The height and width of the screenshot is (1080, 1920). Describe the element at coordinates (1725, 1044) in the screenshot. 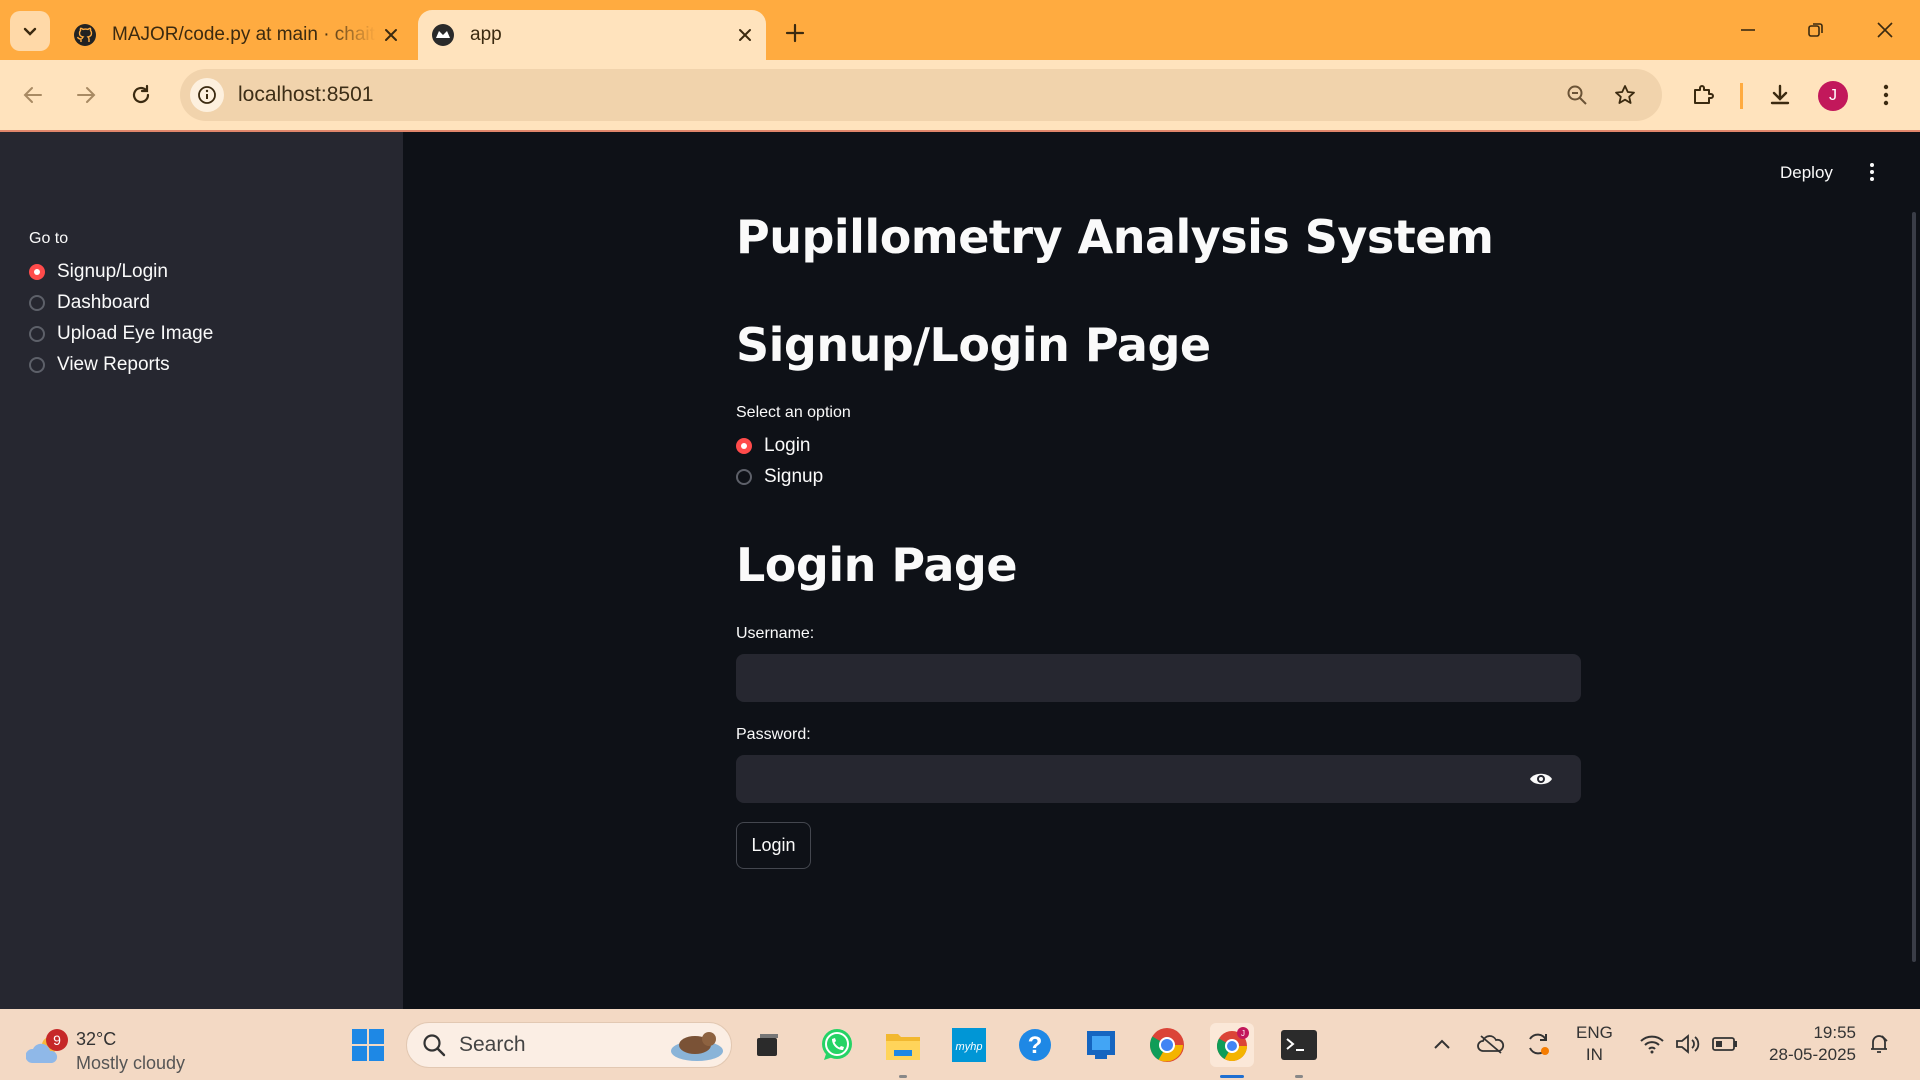

I see `battery-icon` at that location.